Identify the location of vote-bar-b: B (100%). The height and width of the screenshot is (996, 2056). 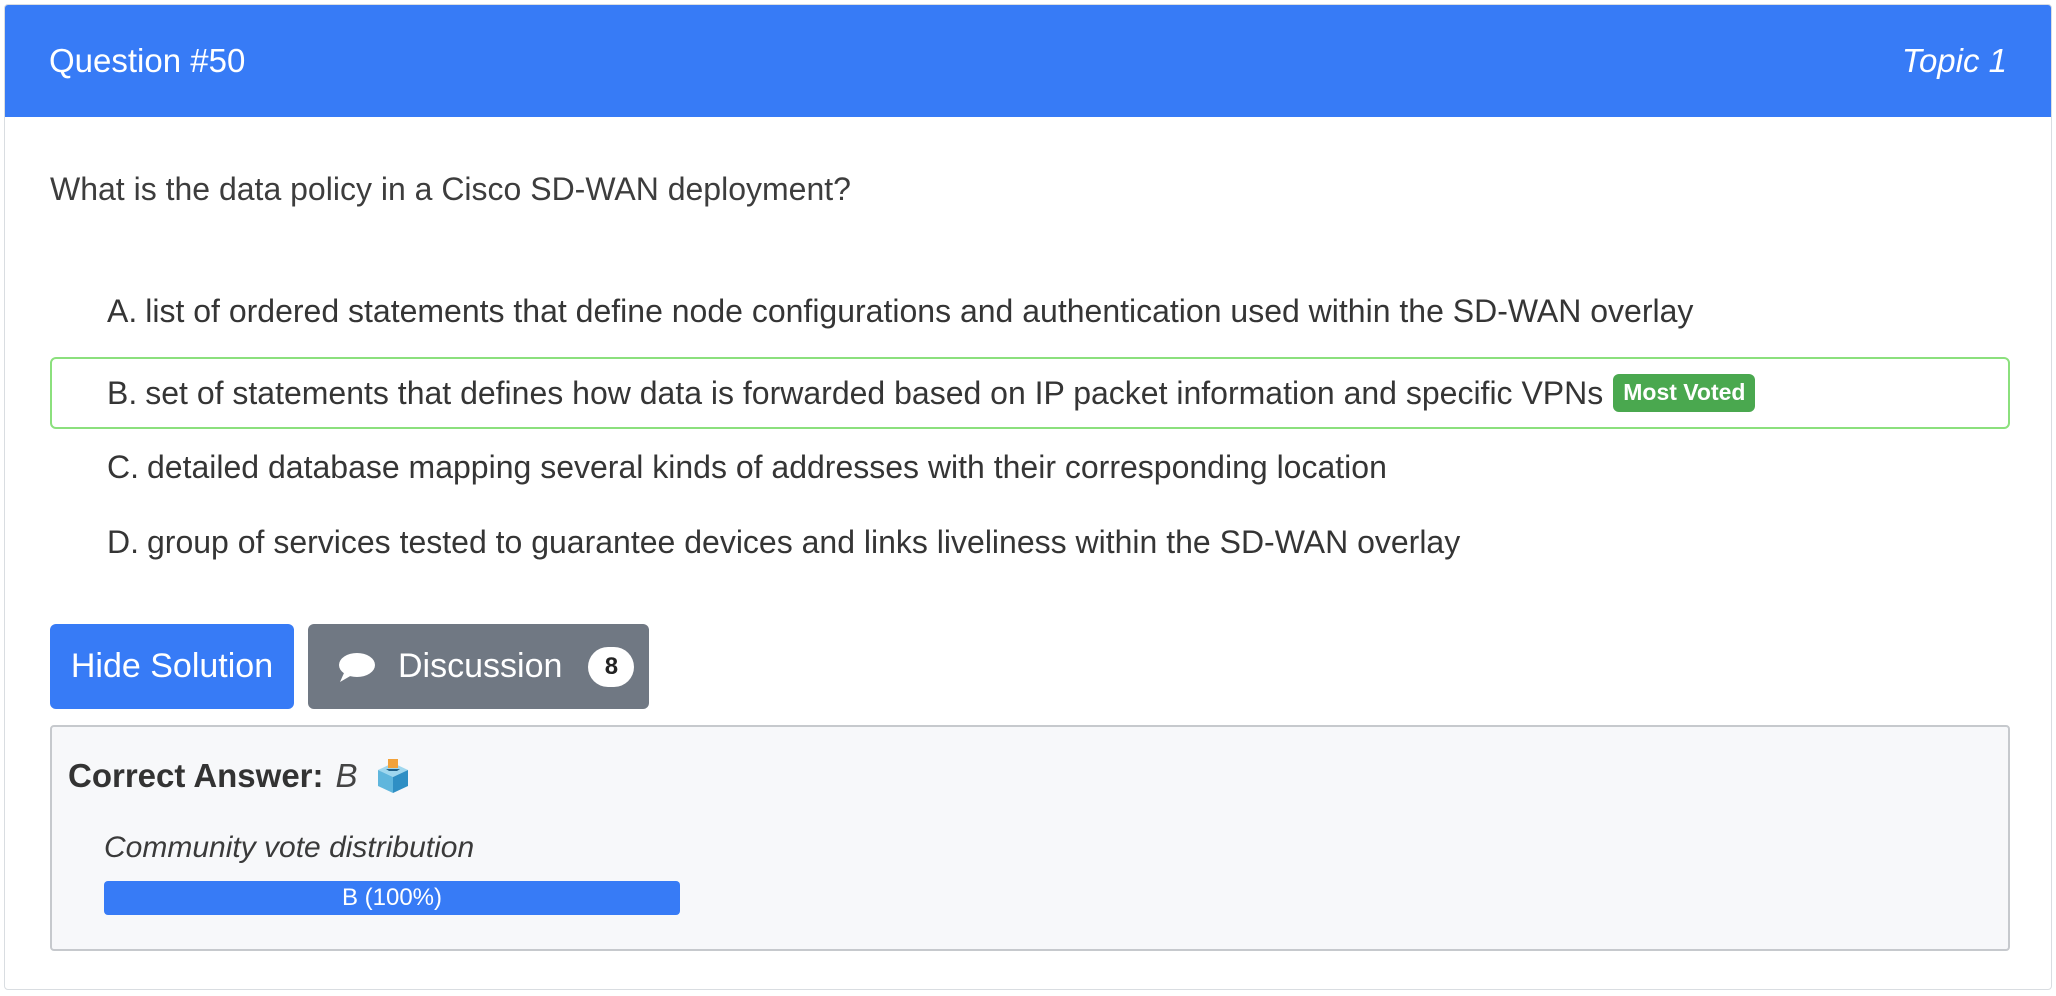
(392, 898).